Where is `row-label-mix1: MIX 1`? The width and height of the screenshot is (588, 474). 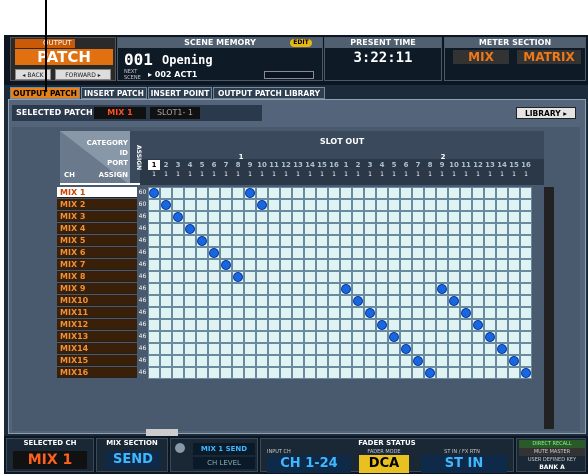
row-label-mix1: MIX 1 is located at coordinates (97, 192).